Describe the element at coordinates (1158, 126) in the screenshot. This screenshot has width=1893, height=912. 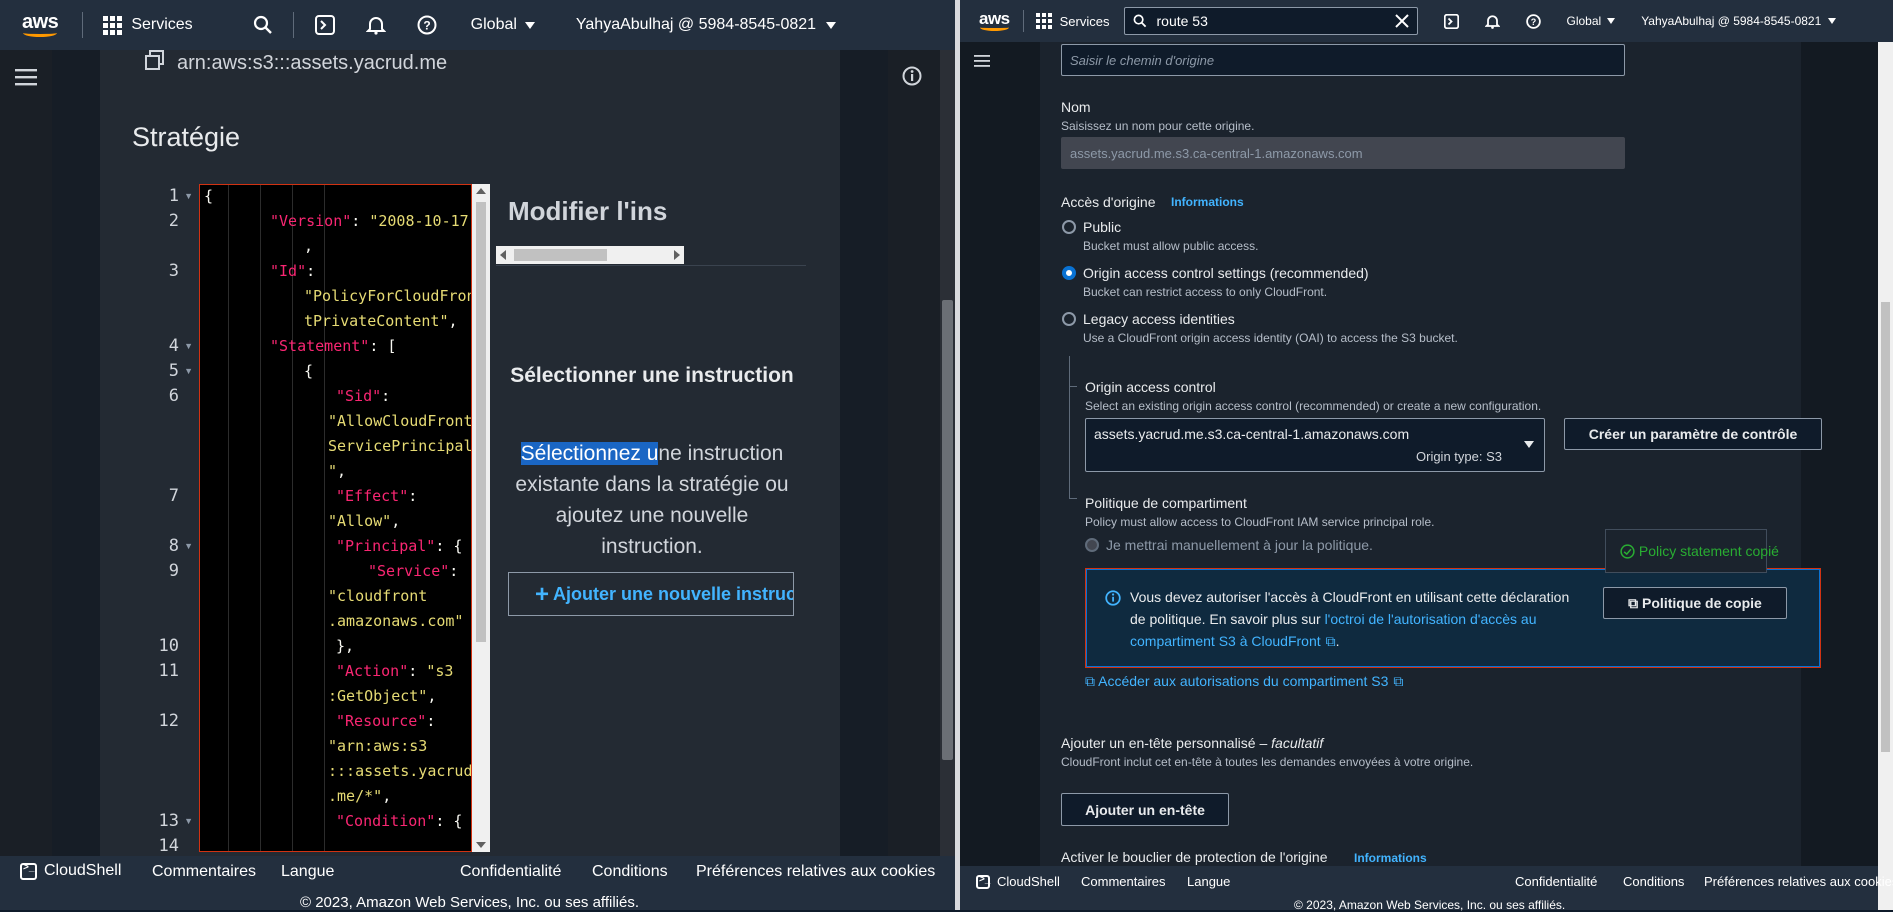
I see `name-description: Saisissez un nom pour cette origine.` at that location.